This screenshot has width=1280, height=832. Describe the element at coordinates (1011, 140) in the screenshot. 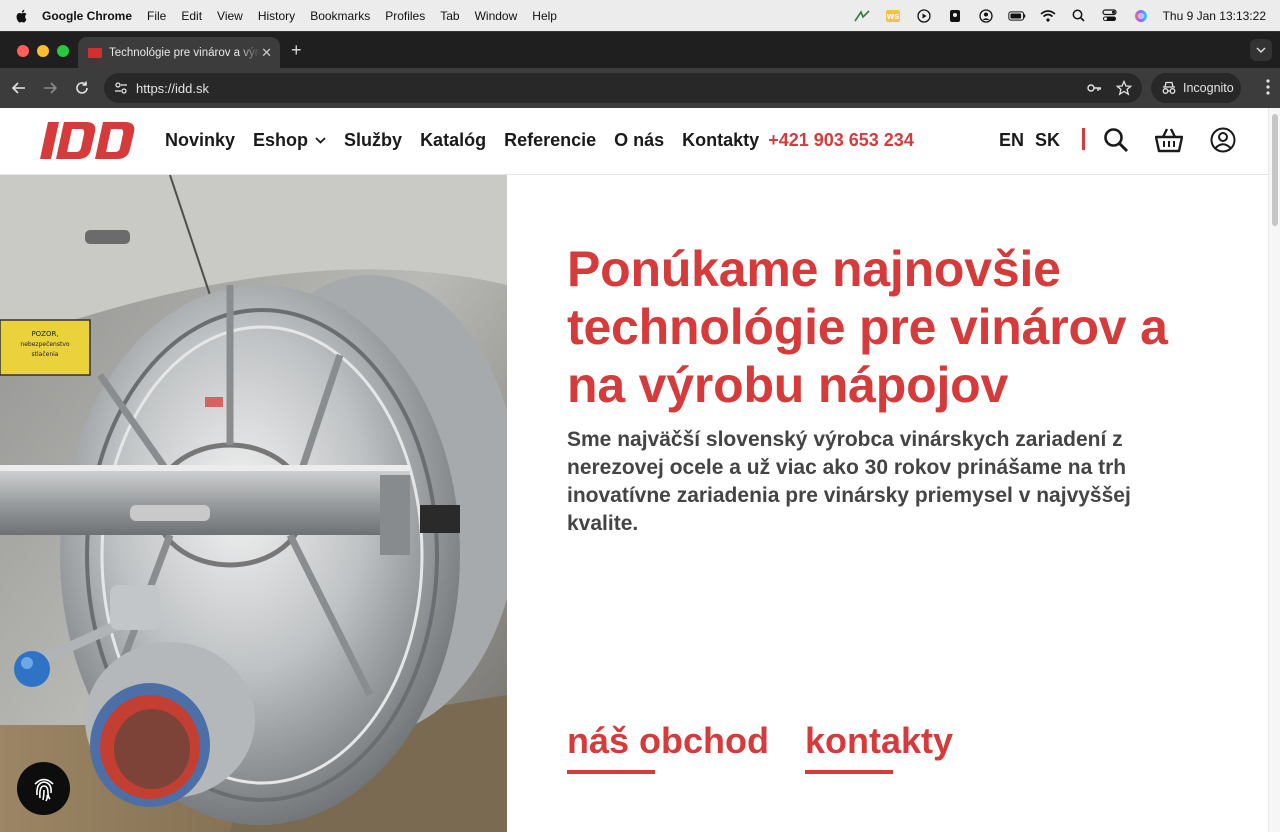

I see `lang-en-link: EN` at that location.